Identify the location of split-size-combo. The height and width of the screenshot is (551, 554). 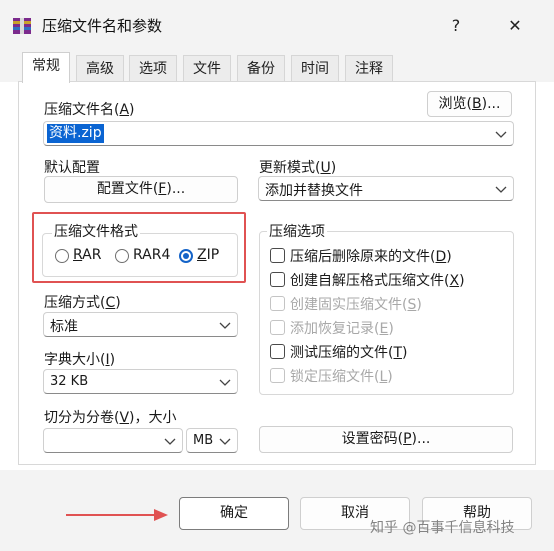
(113, 440).